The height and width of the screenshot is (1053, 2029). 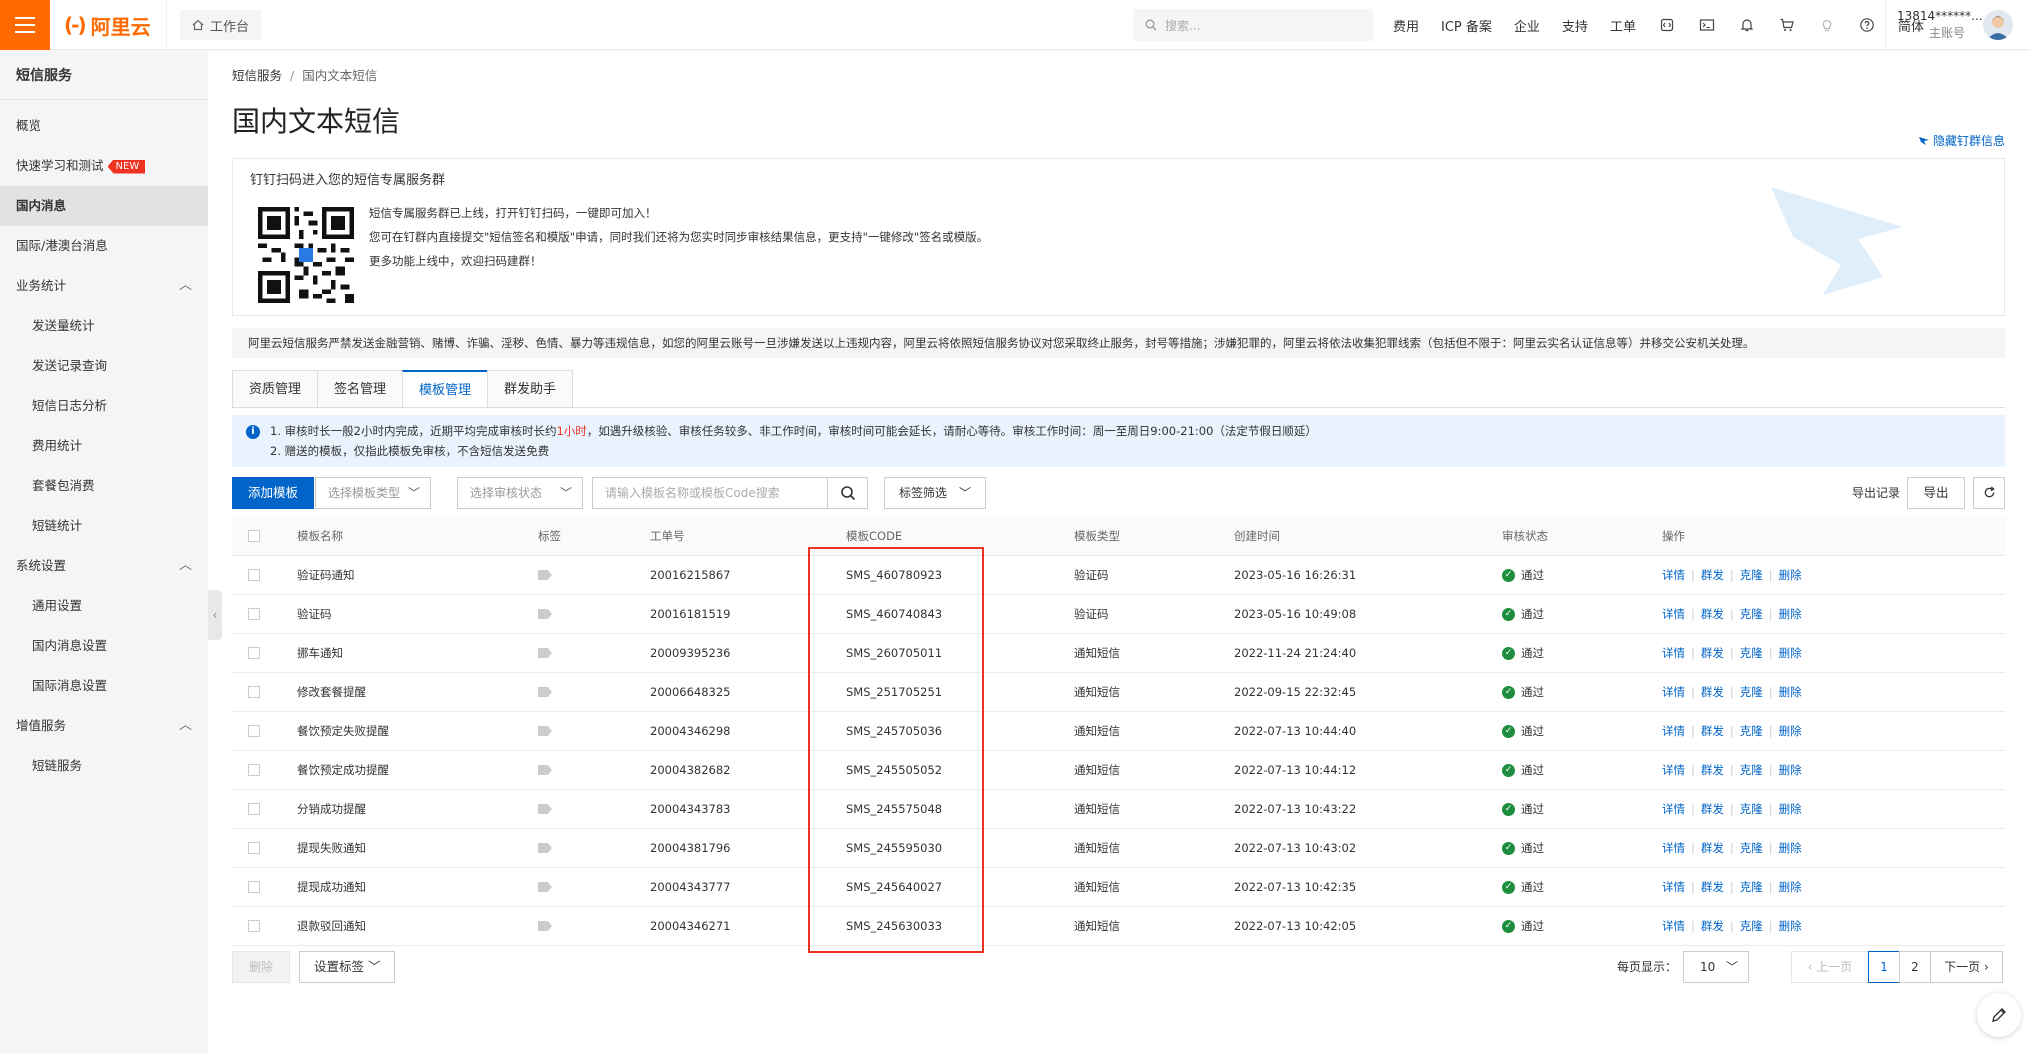 What do you see at coordinates (848, 493) in the screenshot?
I see `search-button` at bounding box center [848, 493].